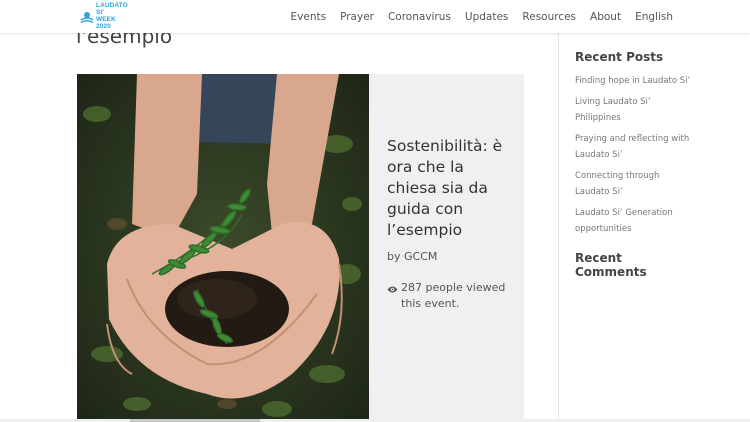 This screenshot has height=422, width=750. I want to click on event-views-text: 287 people viewed this event., so click(453, 295).